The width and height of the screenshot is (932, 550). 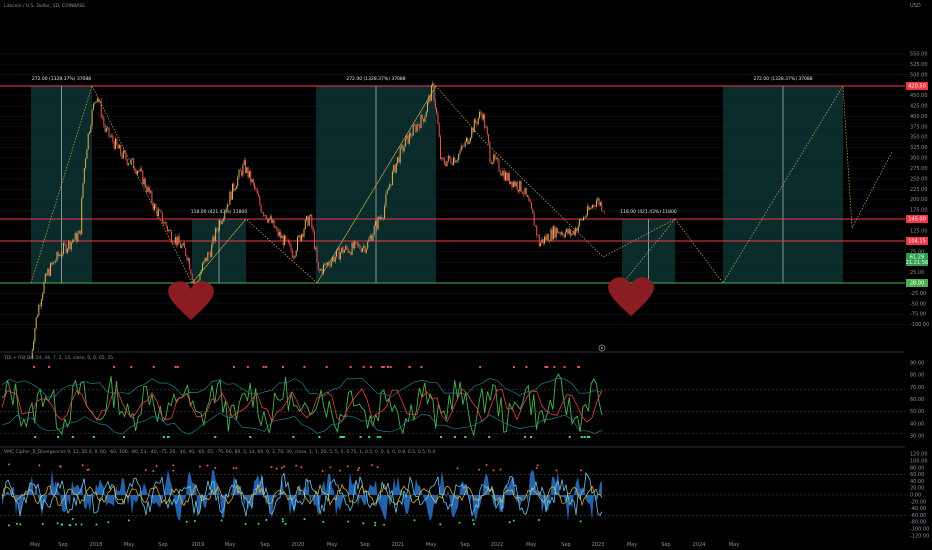 What do you see at coordinates (919, 106) in the screenshot?
I see `price-tick-label: 425.00` at bounding box center [919, 106].